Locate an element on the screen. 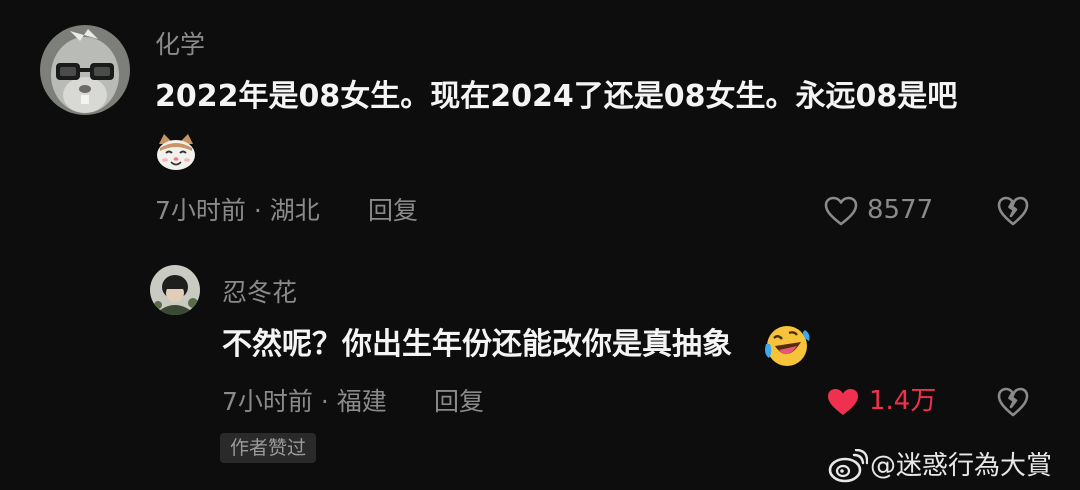 This screenshot has height=490, width=1080. like-count: 8577 is located at coordinates (900, 210).